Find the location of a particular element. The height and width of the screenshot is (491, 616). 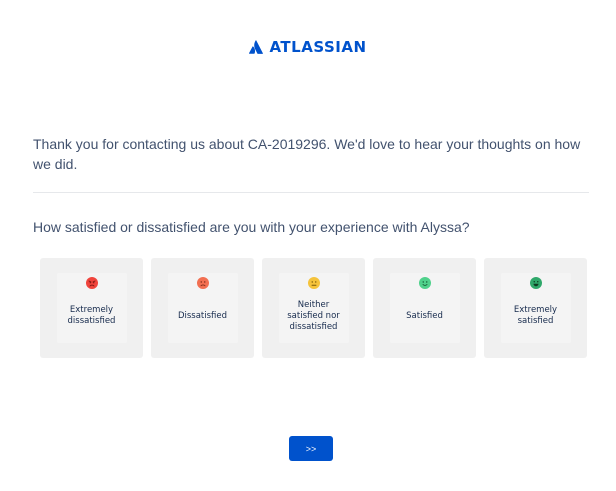

very-angry-face-icon is located at coordinates (91, 283).